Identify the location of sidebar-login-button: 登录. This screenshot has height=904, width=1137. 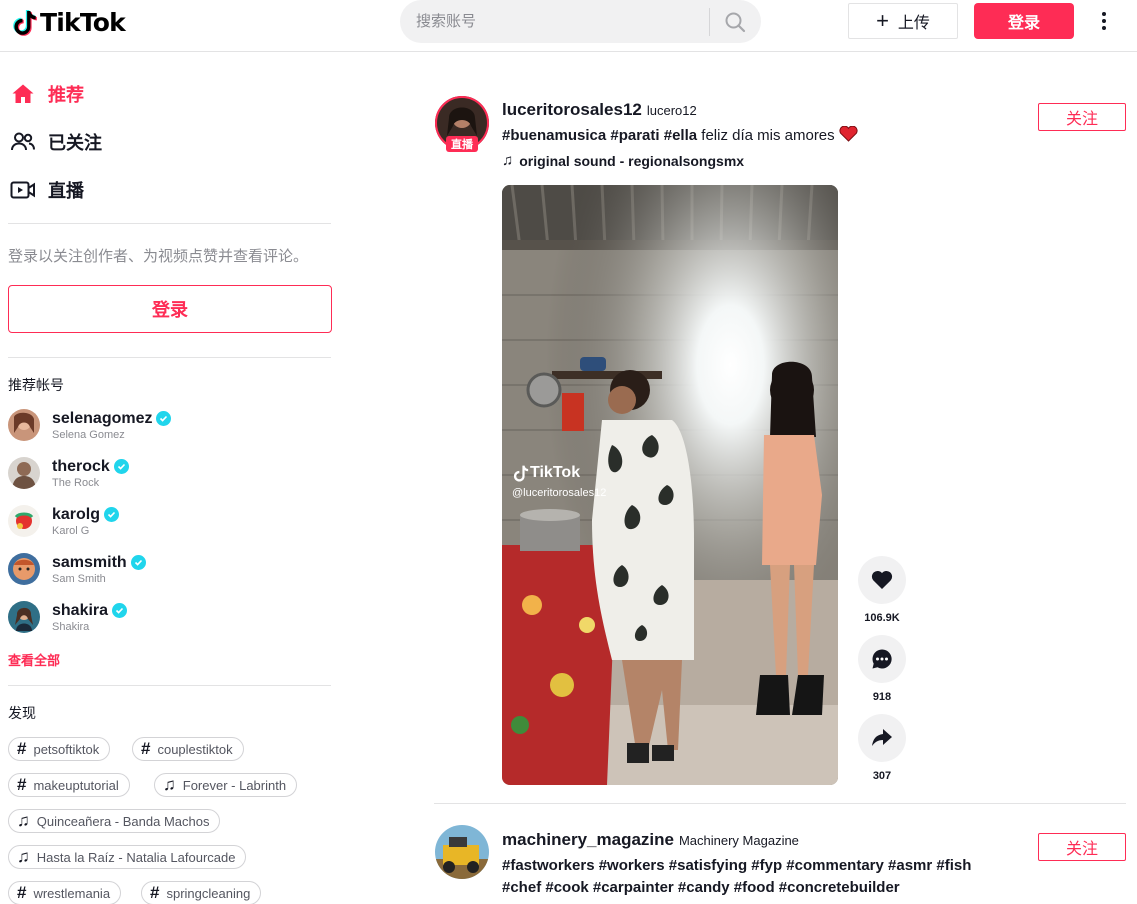
(170, 309).